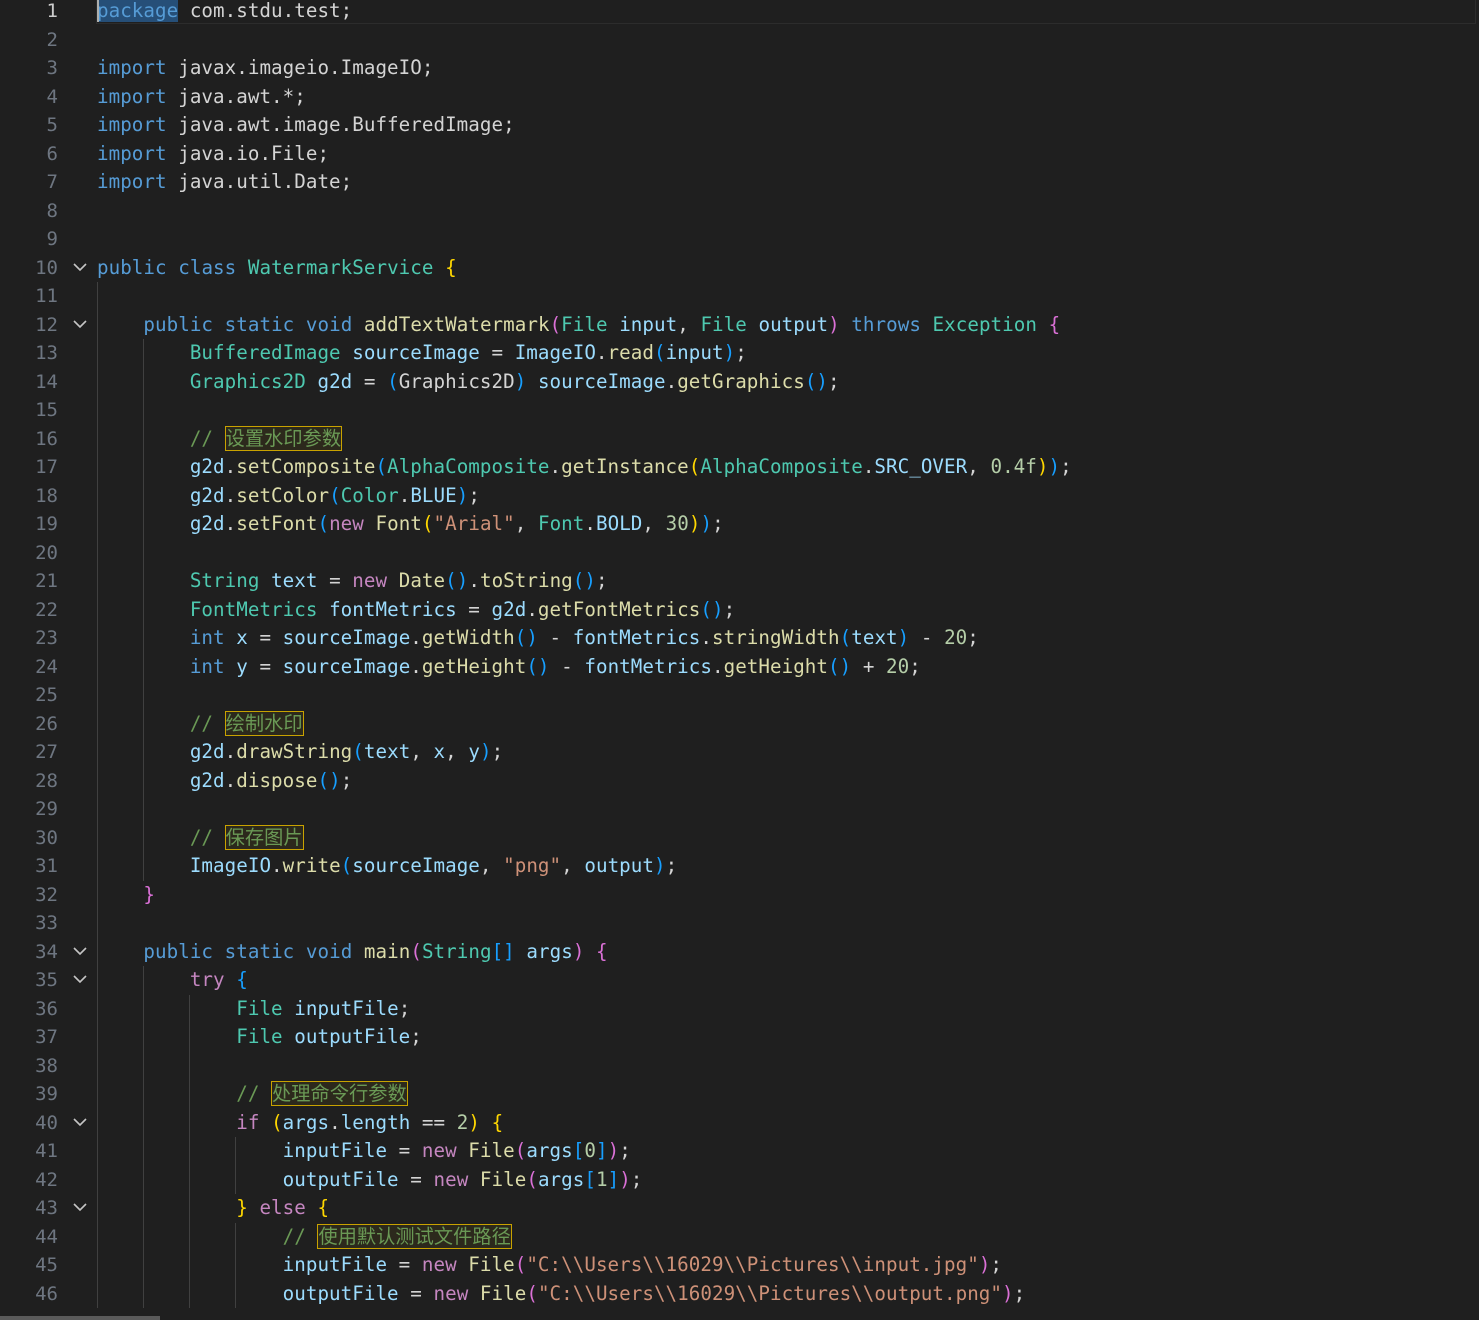  I want to click on code-line-10: 10 public class WatermarkService {, so click(739, 268).